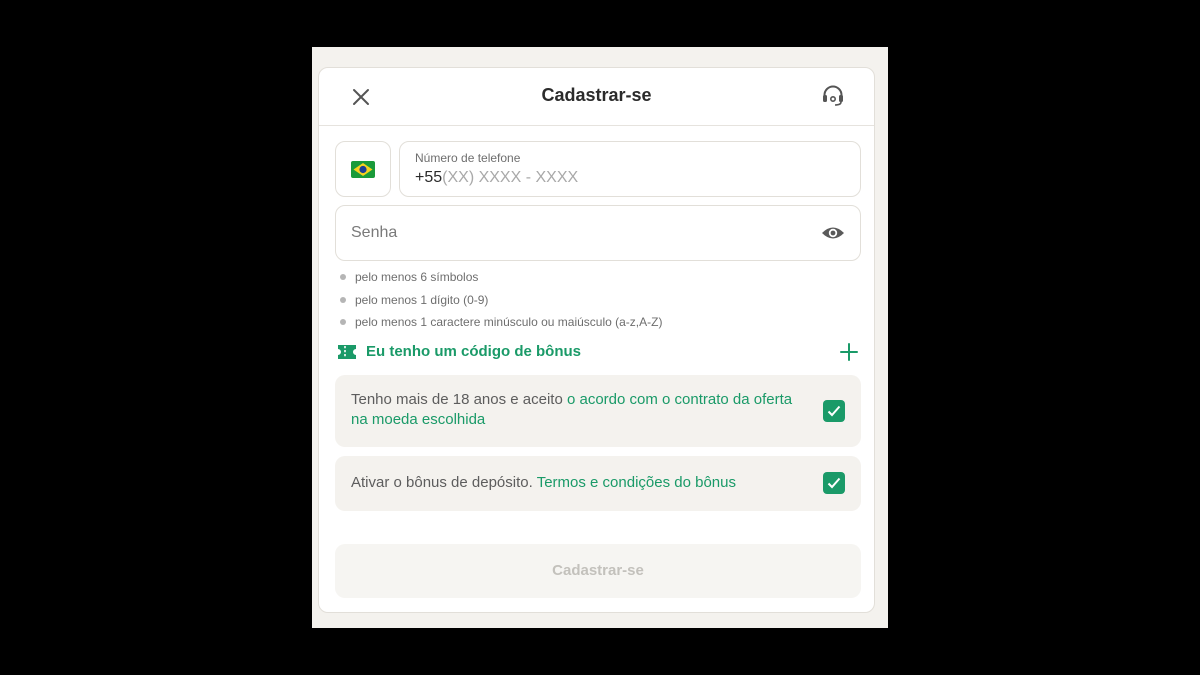 This screenshot has width=1200, height=675. I want to click on register-button: Cadastrar-se, so click(598, 571).